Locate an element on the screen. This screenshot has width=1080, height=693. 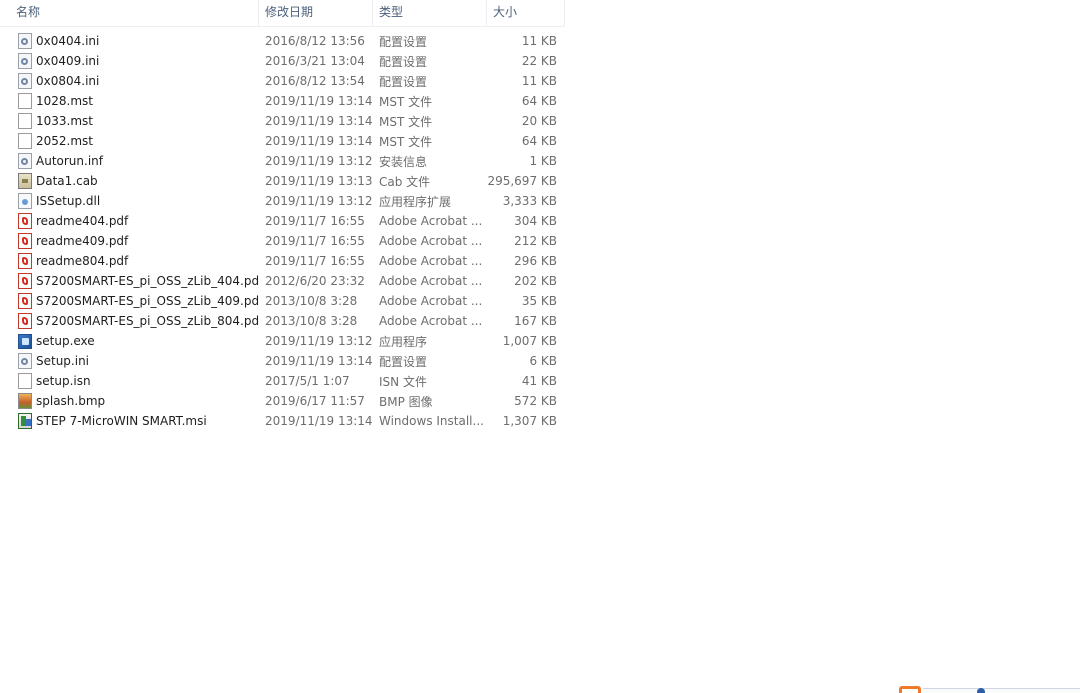
file-name-cell: splash.bmp is located at coordinates (129, 401).